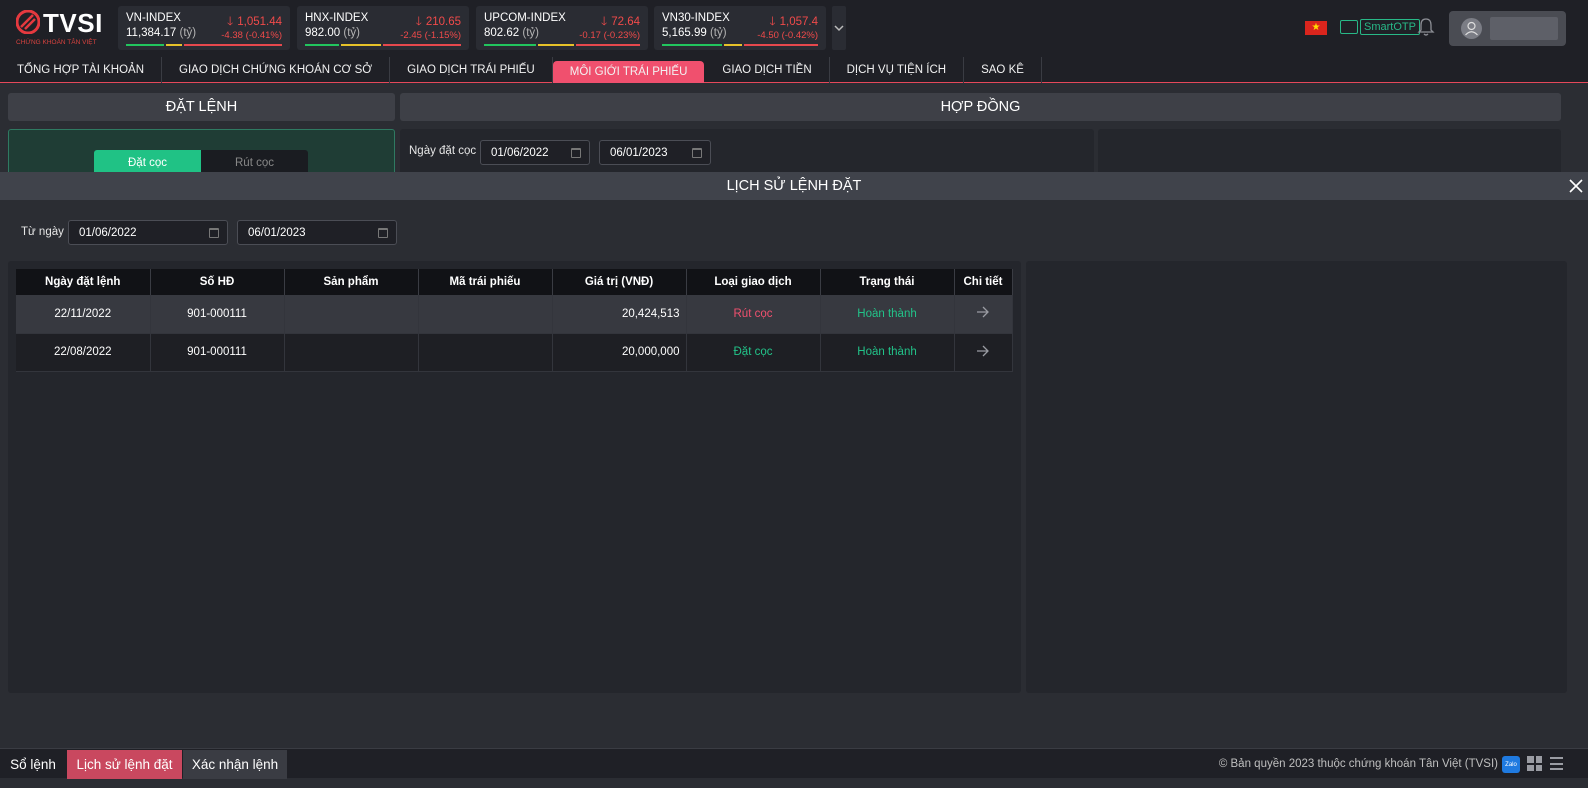 The image size is (1588, 788). I want to click on footer-tab-order-confirm: Xác nhận lệnh, so click(235, 764).